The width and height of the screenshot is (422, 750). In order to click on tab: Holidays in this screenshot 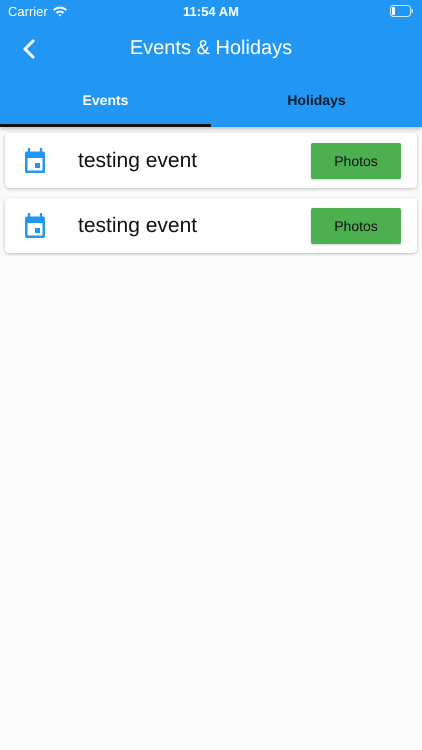, I will do `click(316, 101)`.